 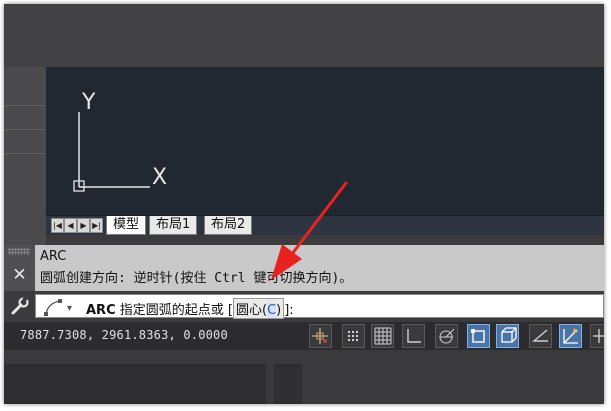 I want to click on infer-constraints-button, so click(x=320, y=336).